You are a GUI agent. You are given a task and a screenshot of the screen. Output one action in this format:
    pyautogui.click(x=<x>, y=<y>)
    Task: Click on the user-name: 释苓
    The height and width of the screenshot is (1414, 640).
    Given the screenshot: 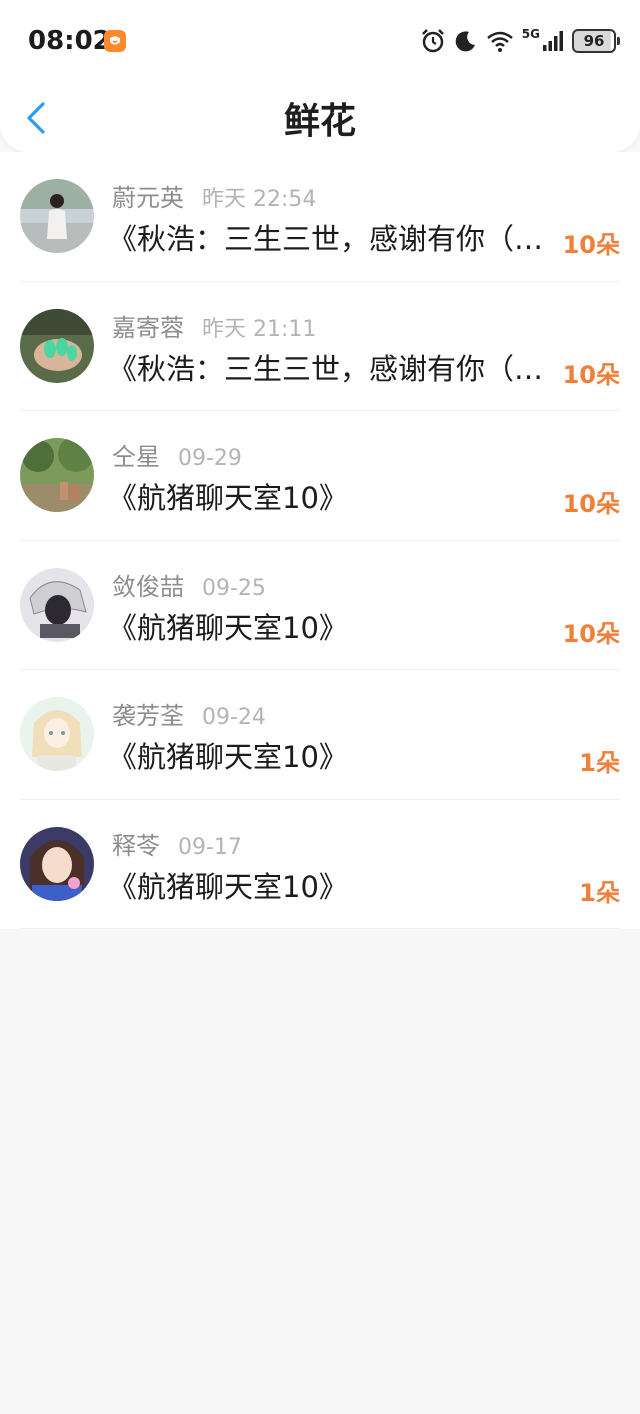 What is the action you would take?
    pyautogui.click(x=136, y=843)
    